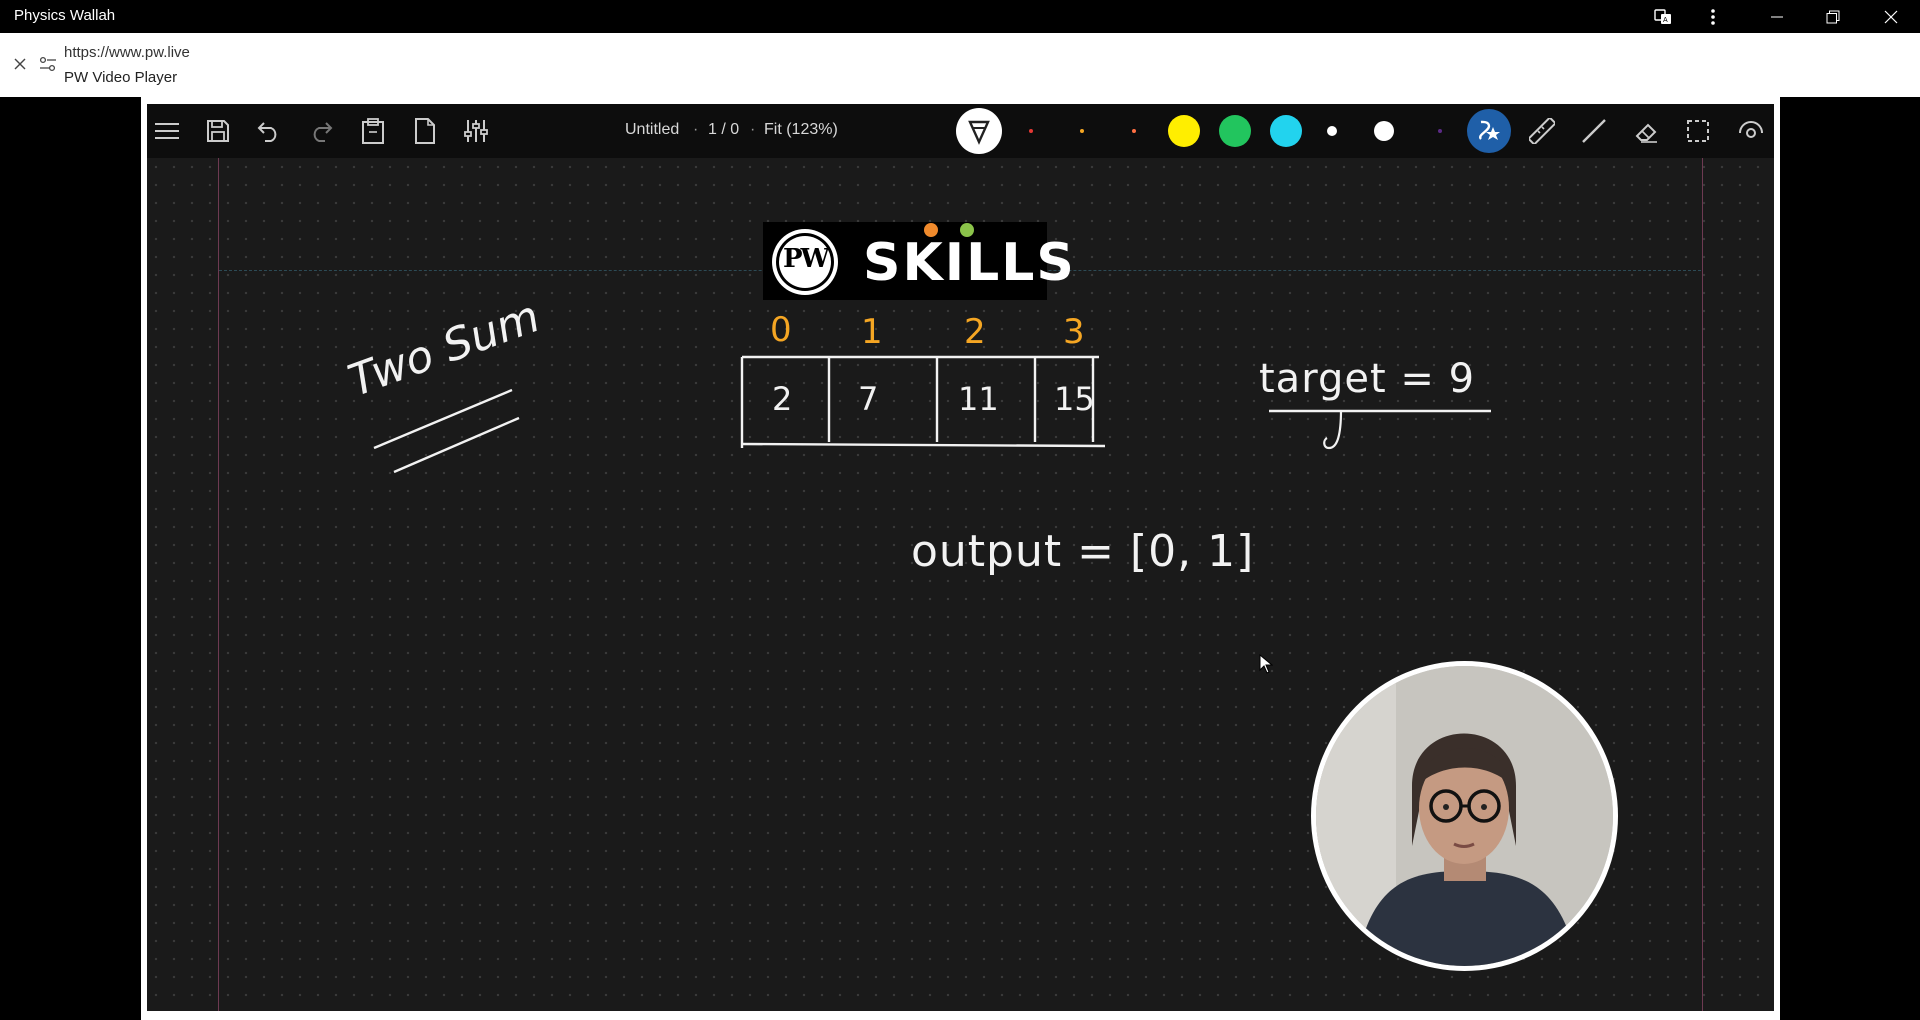 Image resolution: width=1920 pixels, height=1020 pixels. What do you see at coordinates (979, 131) in the screenshot?
I see `pen-tool-icon` at bounding box center [979, 131].